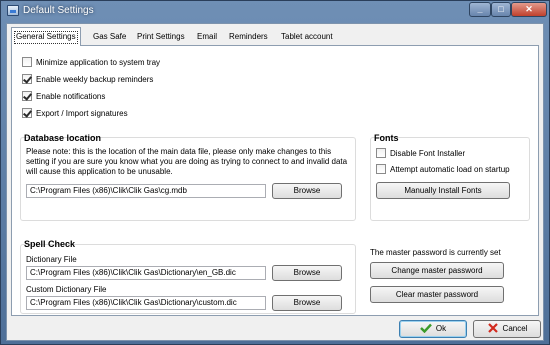  What do you see at coordinates (450, 169) in the screenshot?
I see `checkbox-label: Attempt automatic load on startup` at bounding box center [450, 169].